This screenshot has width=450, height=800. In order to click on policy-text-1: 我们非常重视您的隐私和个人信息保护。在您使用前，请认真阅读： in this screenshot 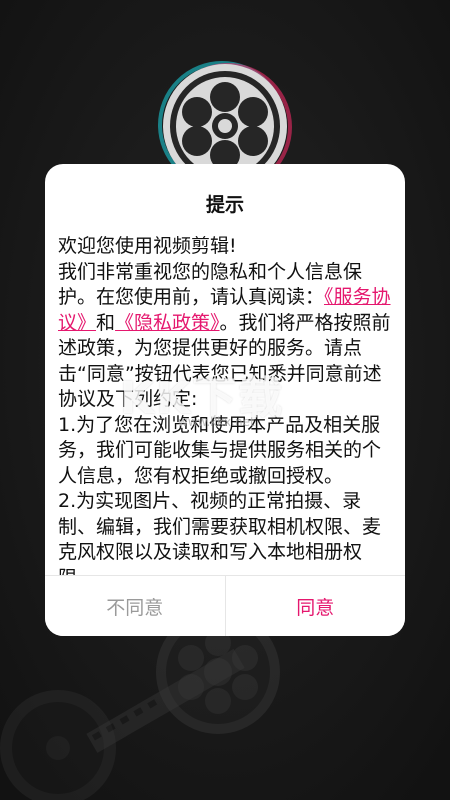, I will do `click(210, 284)`.